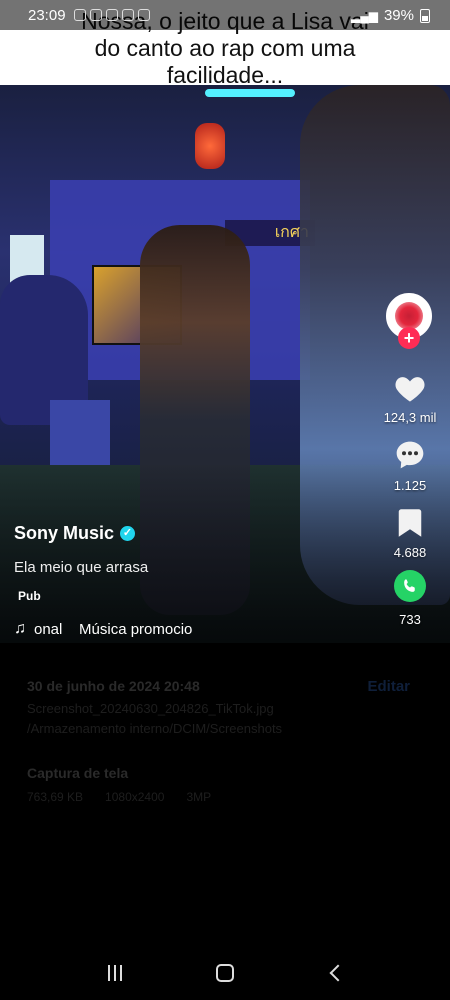 Image resolution: width=450 pixels, height=1000 pixels. What do you see at coordinates (388, 686) in the screenshot?
I see `edit-button: Editar` at bounding box center [388, 686].